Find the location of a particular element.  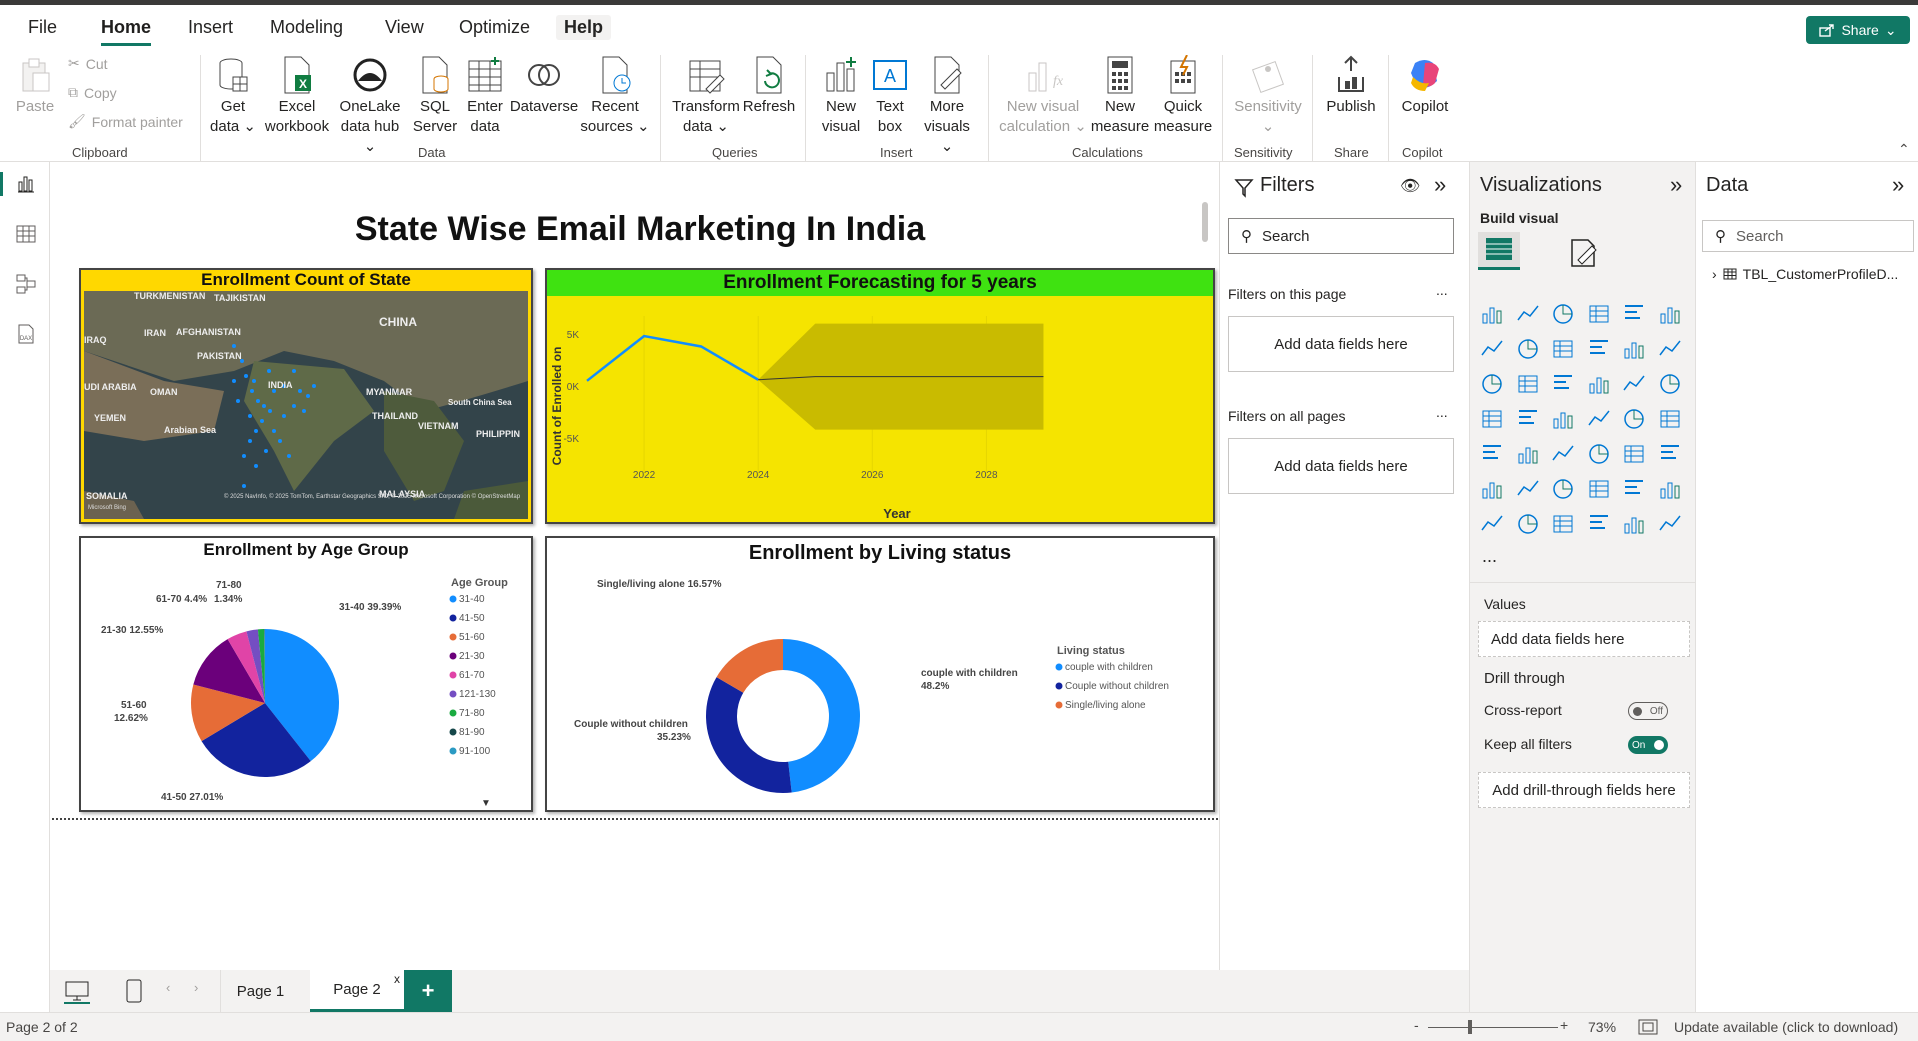

prev-page-icon: ‹ is located at coordinates (168, 987).